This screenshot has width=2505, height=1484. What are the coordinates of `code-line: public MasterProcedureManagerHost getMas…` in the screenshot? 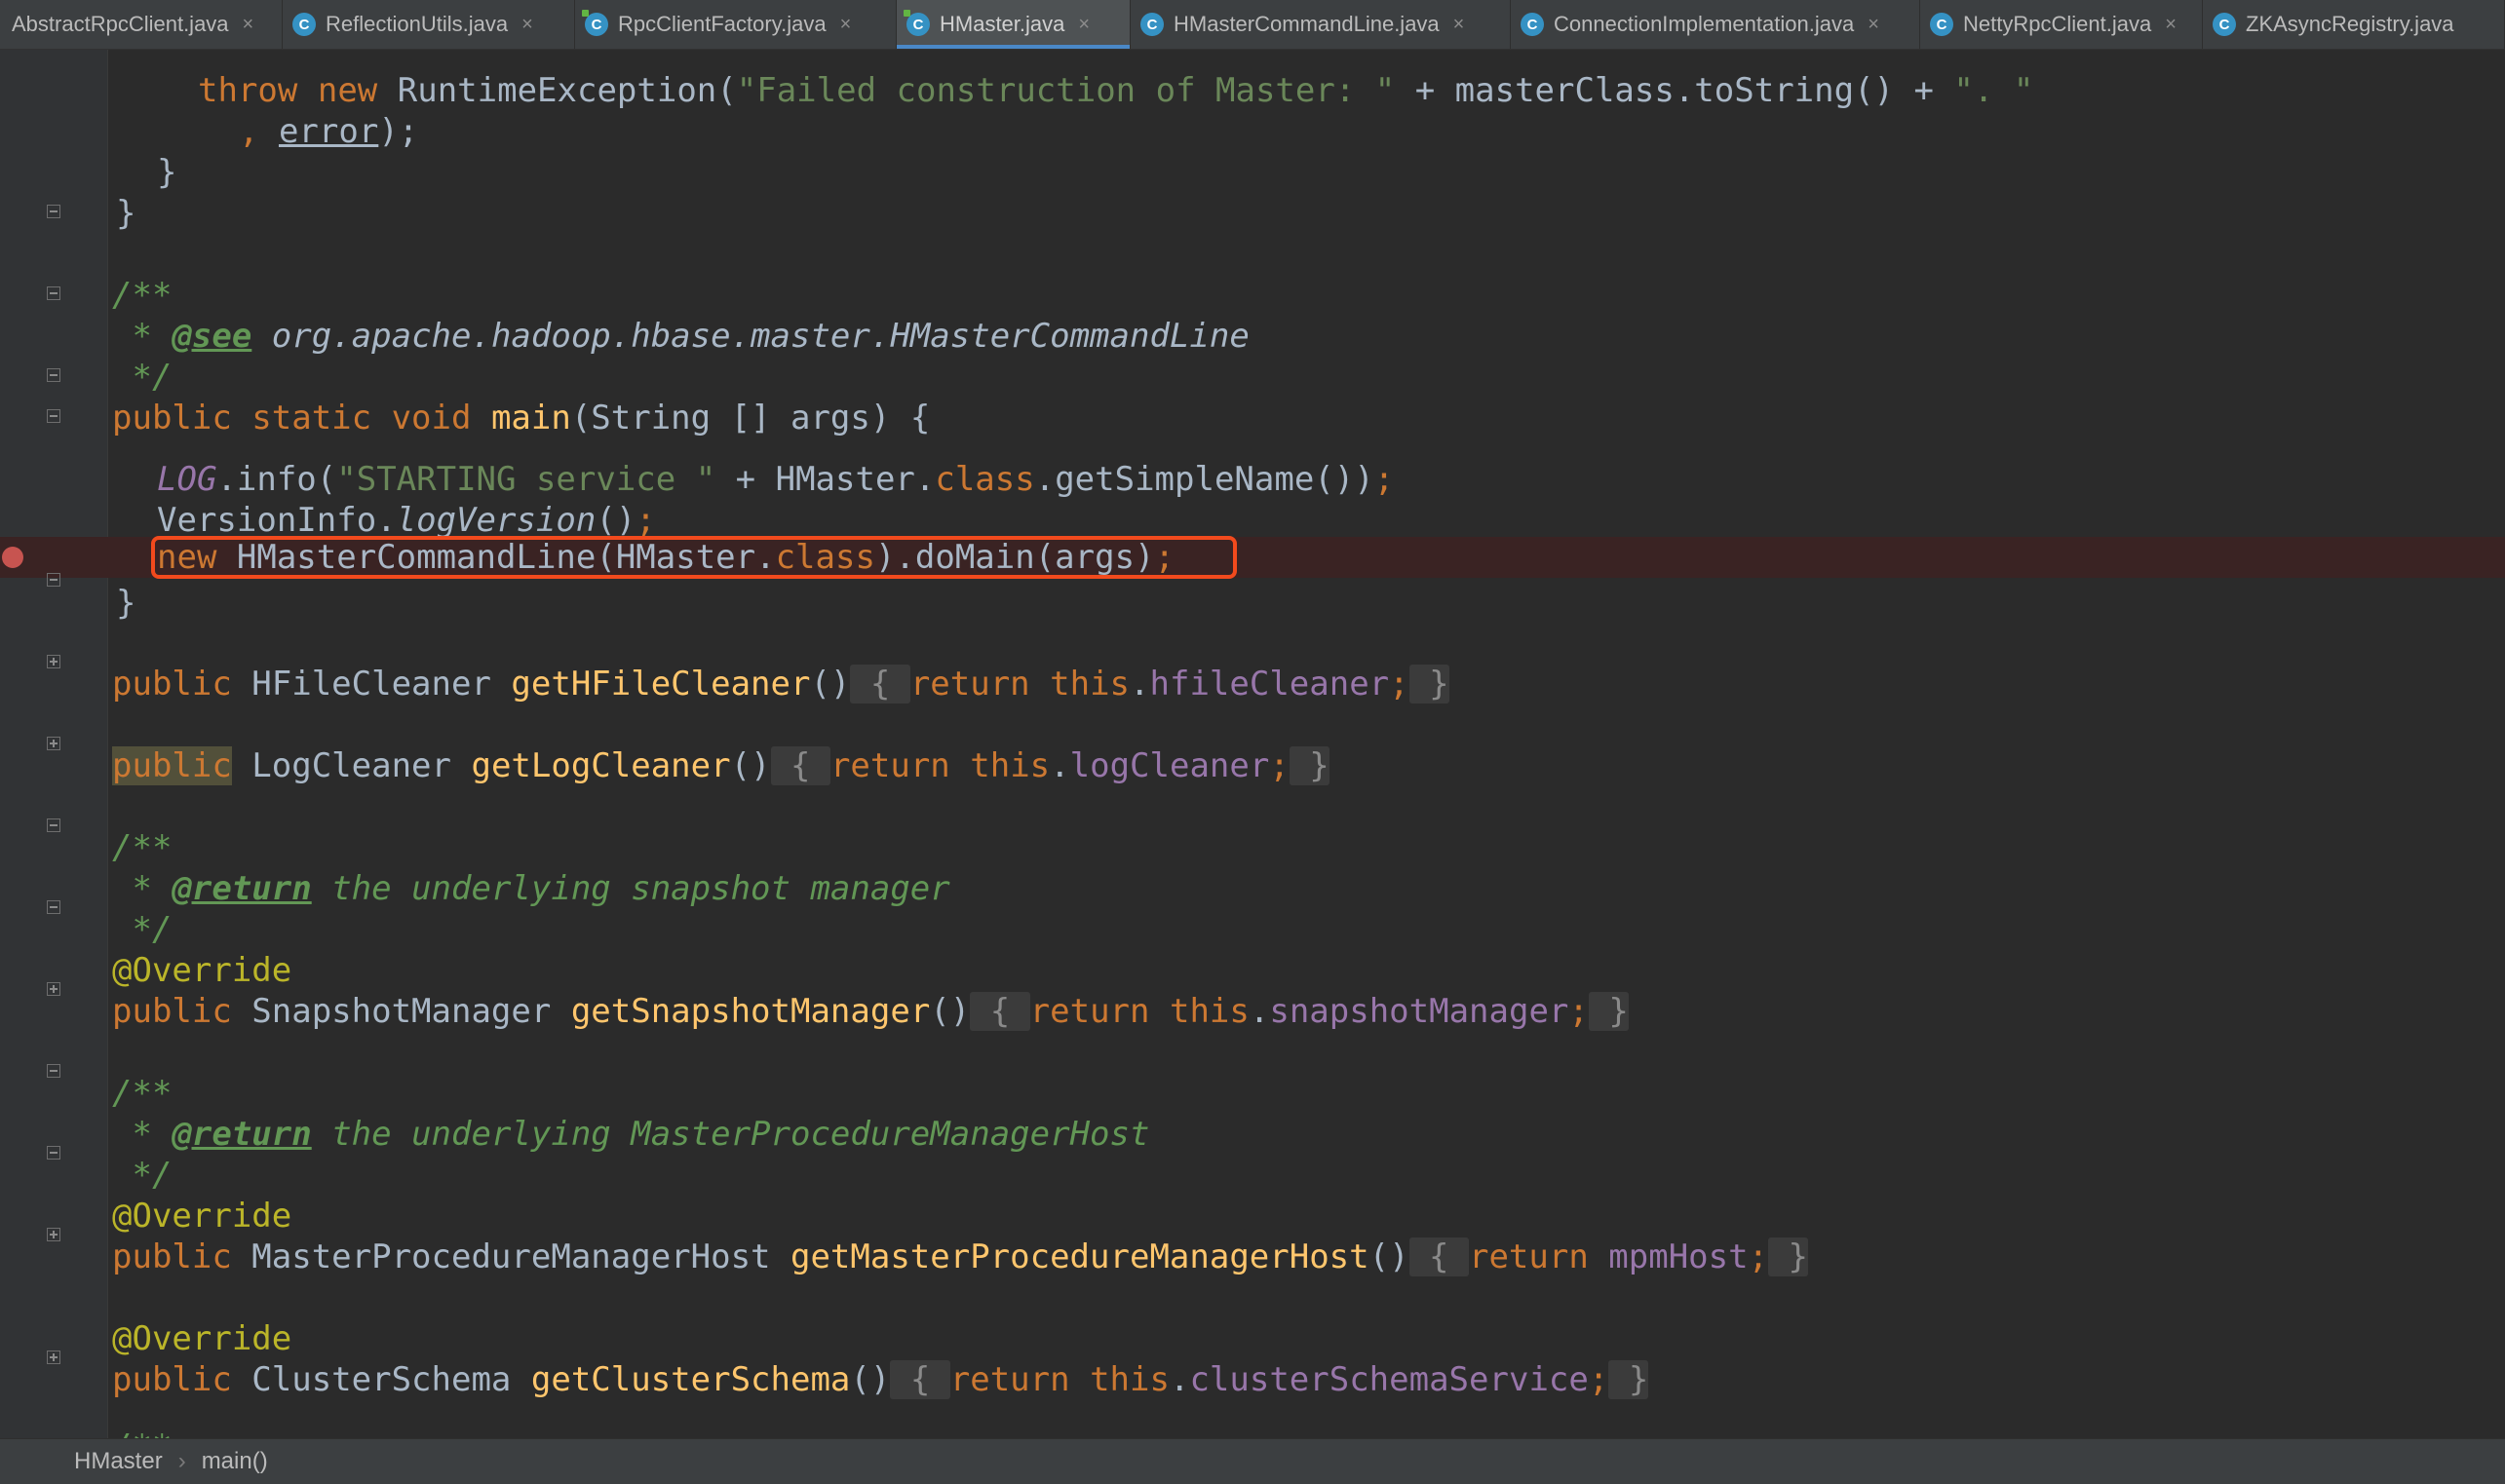 It's located at (1252, 1257).